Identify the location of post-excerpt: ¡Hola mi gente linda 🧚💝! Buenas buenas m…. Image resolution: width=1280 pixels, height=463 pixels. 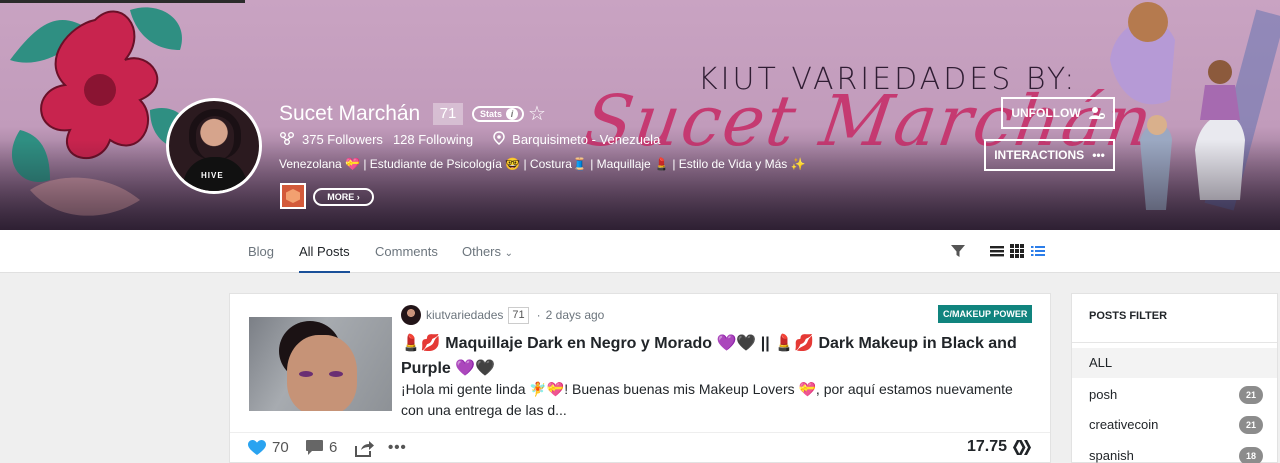
(716, 400).